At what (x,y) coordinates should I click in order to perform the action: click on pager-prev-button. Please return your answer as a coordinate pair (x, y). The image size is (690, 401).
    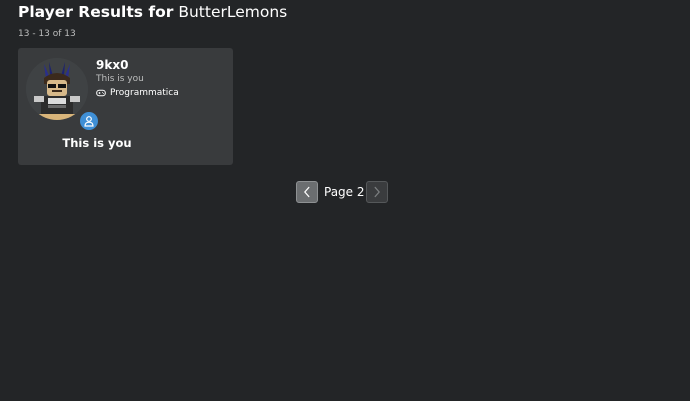
    Looking at the image, I should click on (307, 192).